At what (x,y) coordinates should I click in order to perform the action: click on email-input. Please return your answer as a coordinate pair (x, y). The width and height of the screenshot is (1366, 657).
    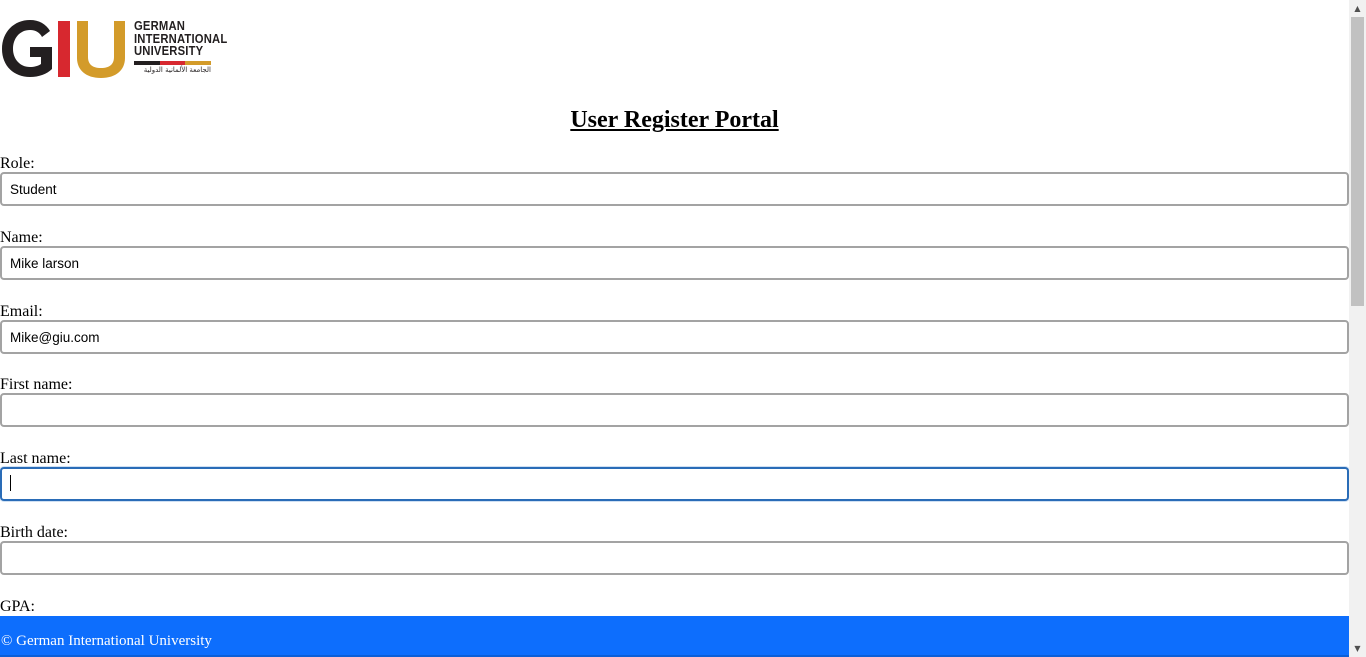
    Looking at the image, I should click on (674, 337).